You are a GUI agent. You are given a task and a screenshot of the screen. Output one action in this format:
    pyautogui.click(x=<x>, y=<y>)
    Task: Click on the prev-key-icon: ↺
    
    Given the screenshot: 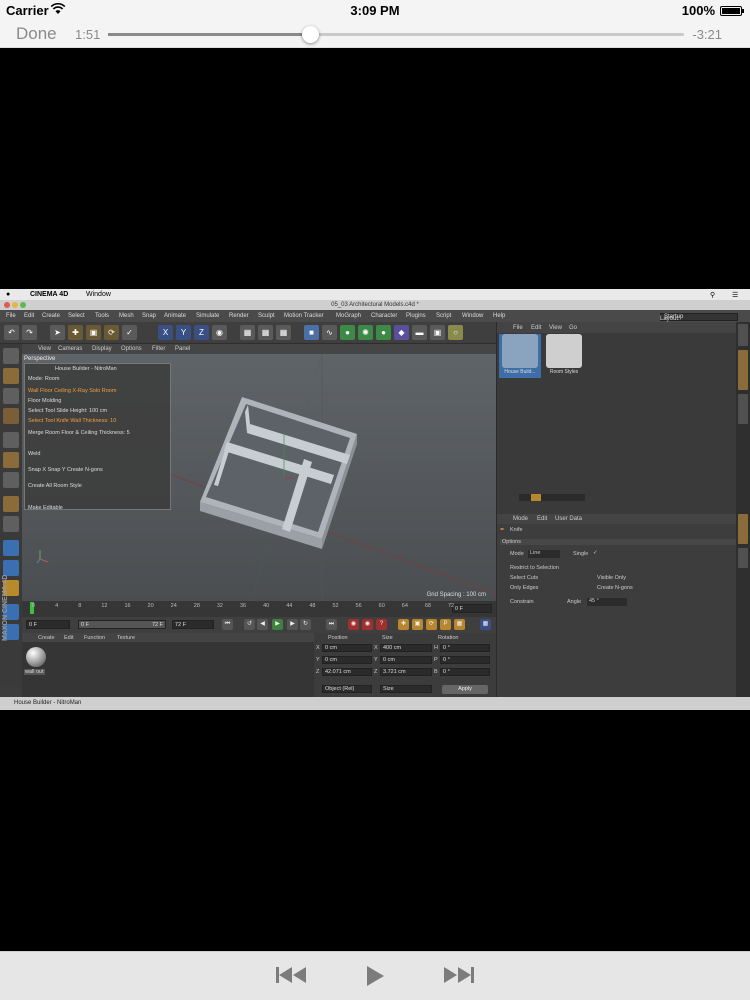 What is the action you would take?
    pyautogui.click(x=249, y=624)
    